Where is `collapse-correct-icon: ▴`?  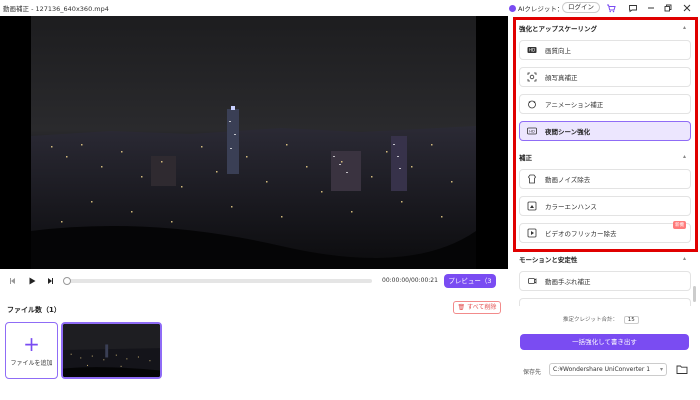 collapse-correct-icon: ▴ is located at coordinates (684, 156).